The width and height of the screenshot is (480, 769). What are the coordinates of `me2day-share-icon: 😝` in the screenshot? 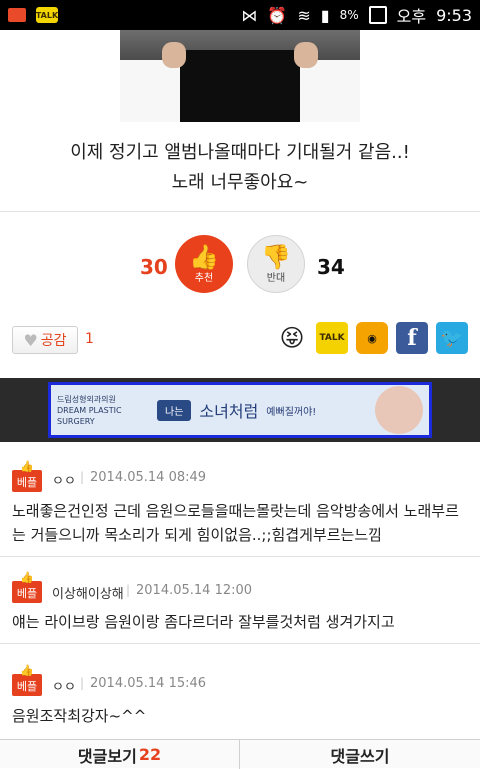 It's located at (292, 338).